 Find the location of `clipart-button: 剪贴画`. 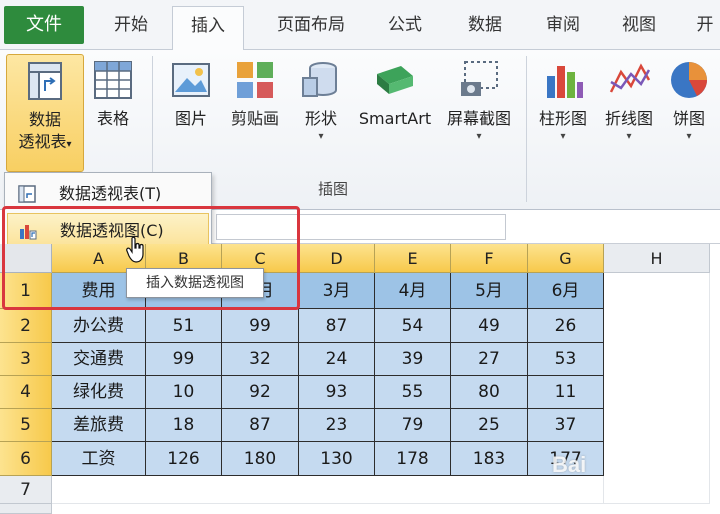

clipart-button: 剪贴画 is located at coordinates (255, 94).